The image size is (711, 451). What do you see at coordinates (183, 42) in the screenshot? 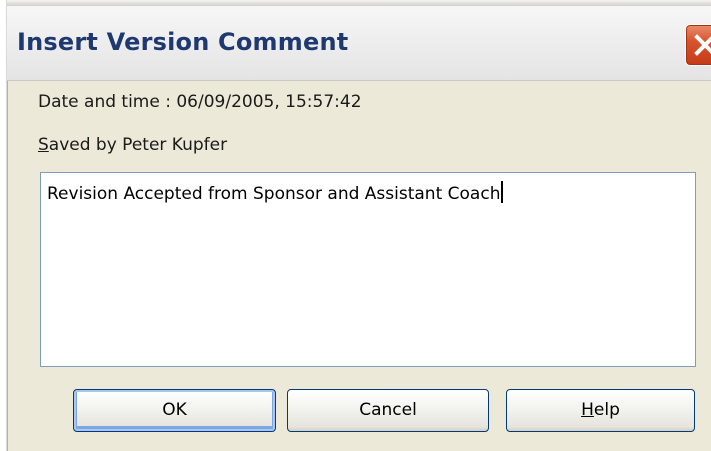
I see `dialog-title: Insert Version Comment` at bounding box center [183, 42].